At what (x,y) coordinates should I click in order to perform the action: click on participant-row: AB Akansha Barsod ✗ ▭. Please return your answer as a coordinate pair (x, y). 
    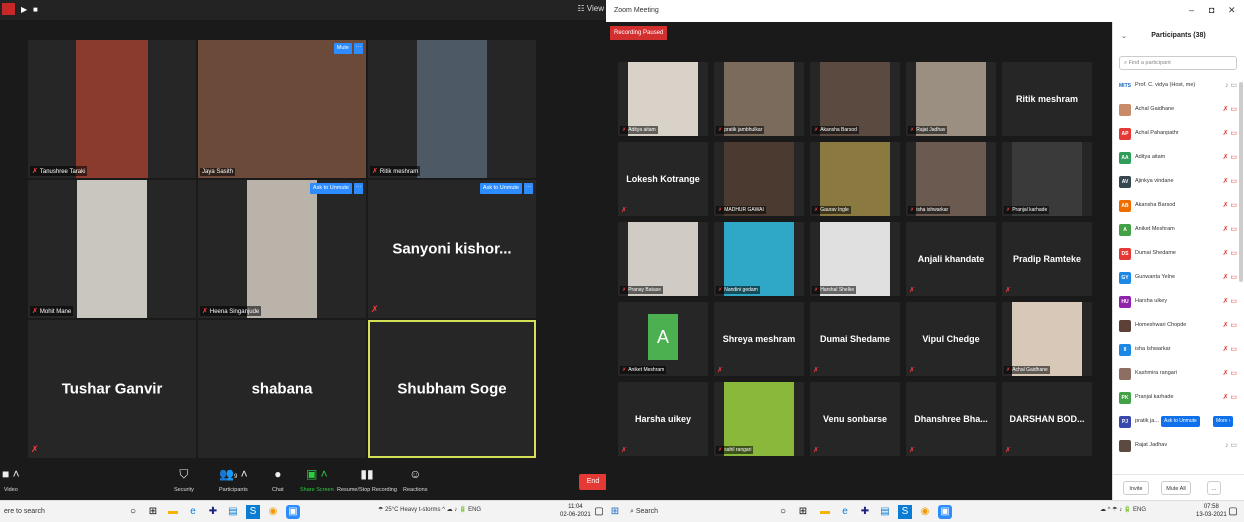
    Looking at the image, I should click on (1180, 206).